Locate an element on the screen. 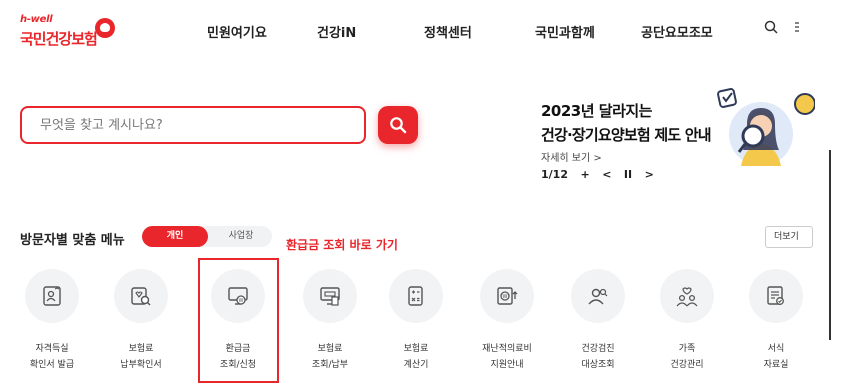 This screenshot has width=848, height=392. banner-more-link: 자세히 보기 > is located at coordinates (571, 156).